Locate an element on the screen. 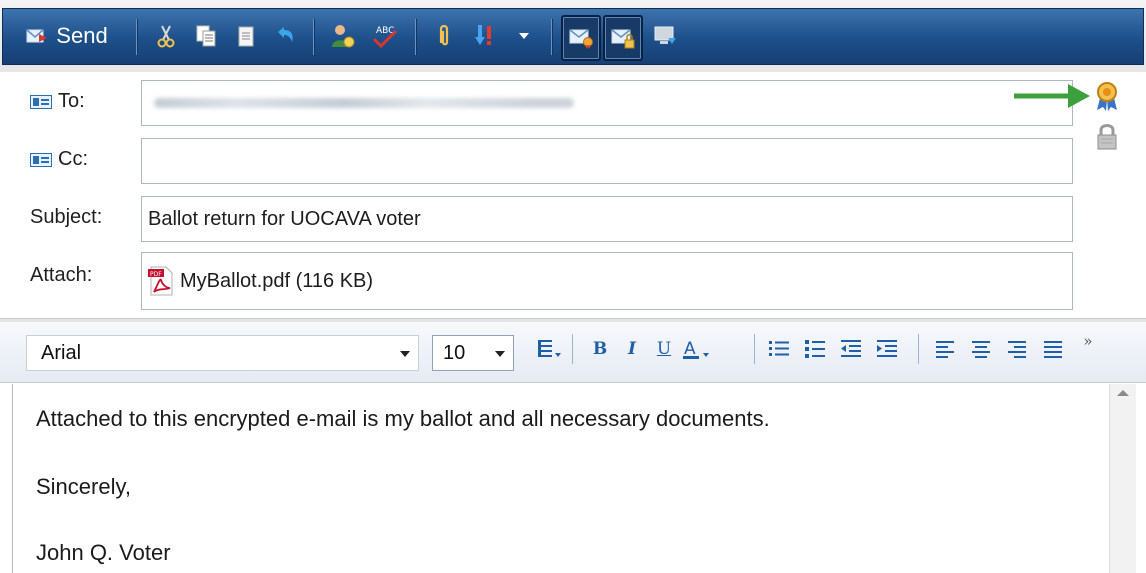 The image size is (1146, 573). cut-button is located at coordinates (166, 36).